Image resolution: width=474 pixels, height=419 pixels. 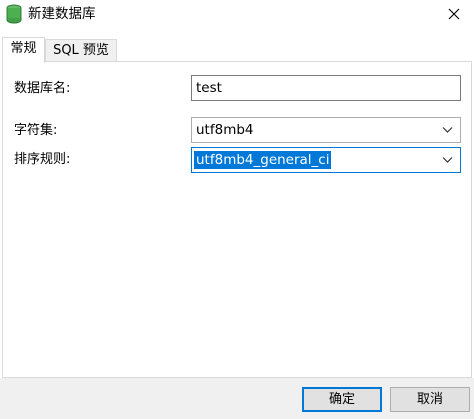 What do you see at coordinates (36, 130) in the screenshot?
I see `charset-label: 字符集:` at bounding box center [36, 130].